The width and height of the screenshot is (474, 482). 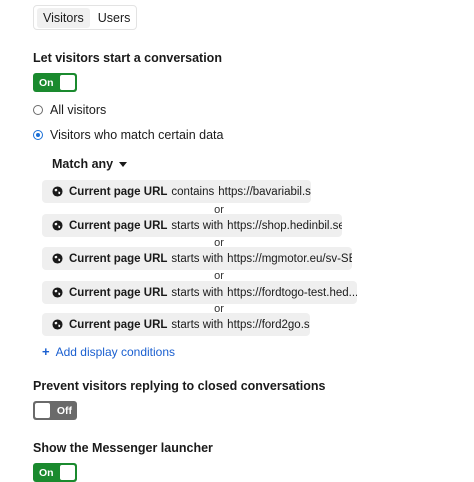 What do you see at coordinates (127, 58) in the screenshot?
I see `start-conversation-title: Let visitors start a conversation` at bounding box center [127, 58].